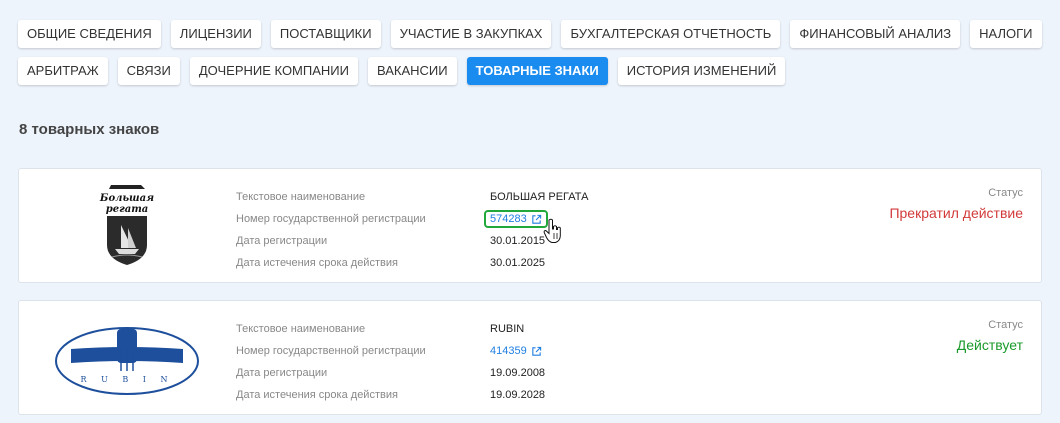  I want to click on reg-number-link: 414359, so click(516, 351).